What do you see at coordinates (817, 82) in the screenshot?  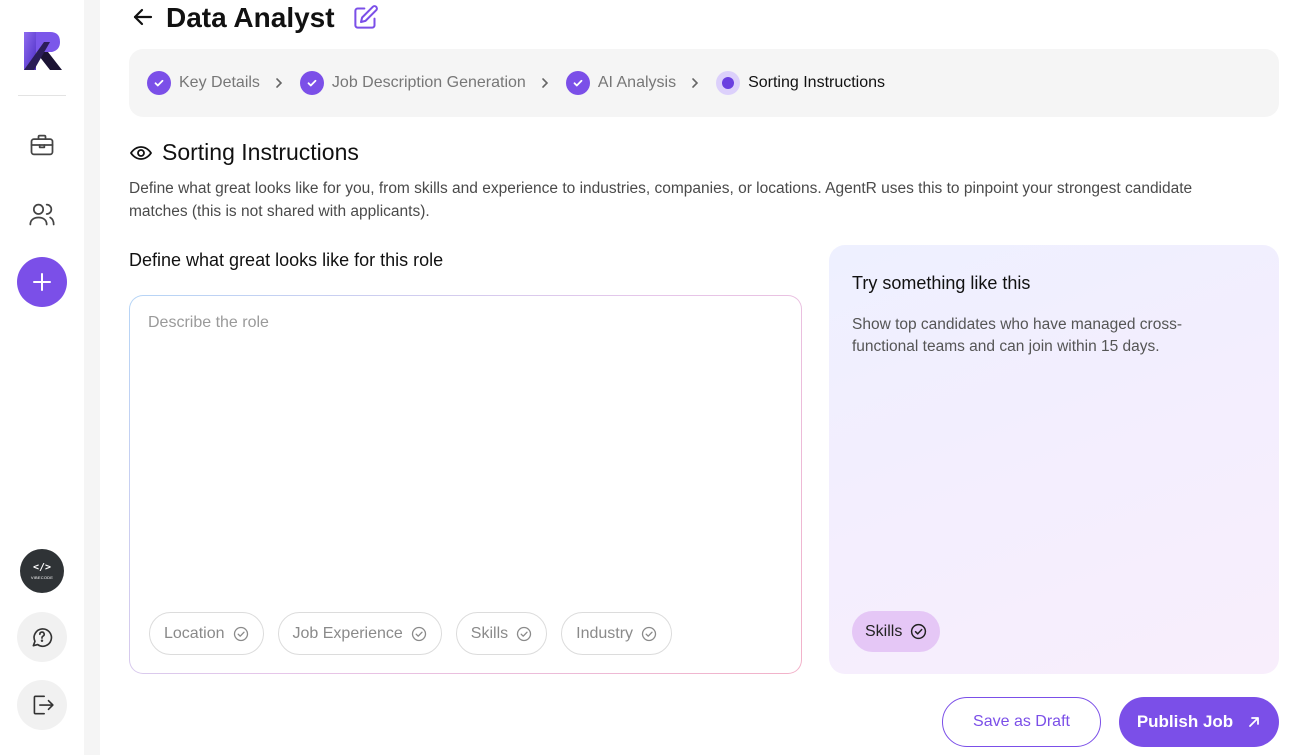 I see `step-label: Sorting Instructions` at bounding box center [817, 82].